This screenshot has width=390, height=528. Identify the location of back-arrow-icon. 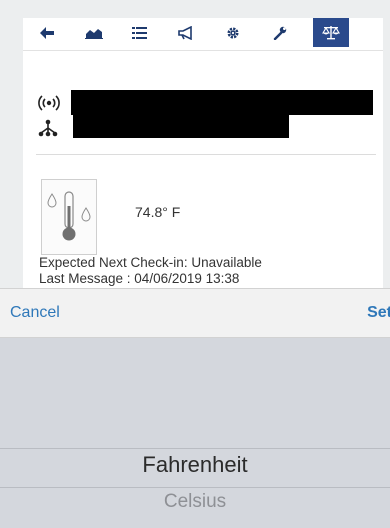
(47, 32).